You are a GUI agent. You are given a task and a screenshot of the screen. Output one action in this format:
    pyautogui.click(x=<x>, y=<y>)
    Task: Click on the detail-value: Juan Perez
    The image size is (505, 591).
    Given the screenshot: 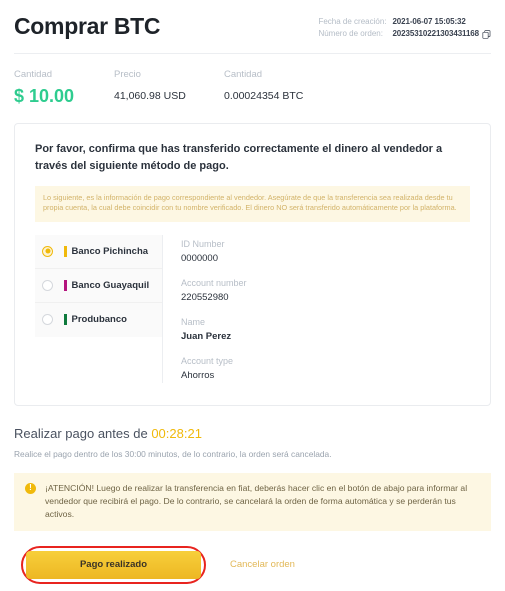 What is the action you would take?
    pyautogui.click(x=206, y=336)
    